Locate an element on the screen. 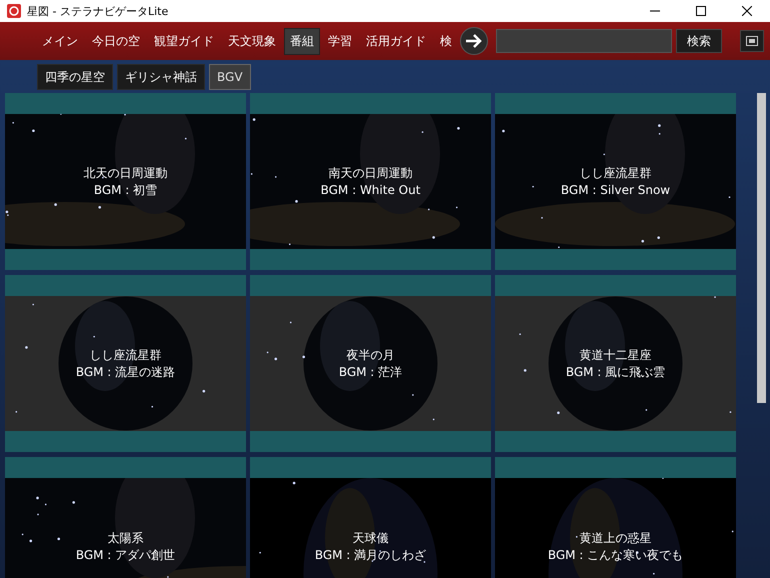 The image size is (770, 578). app-icon is located at coordinates (14, 11).